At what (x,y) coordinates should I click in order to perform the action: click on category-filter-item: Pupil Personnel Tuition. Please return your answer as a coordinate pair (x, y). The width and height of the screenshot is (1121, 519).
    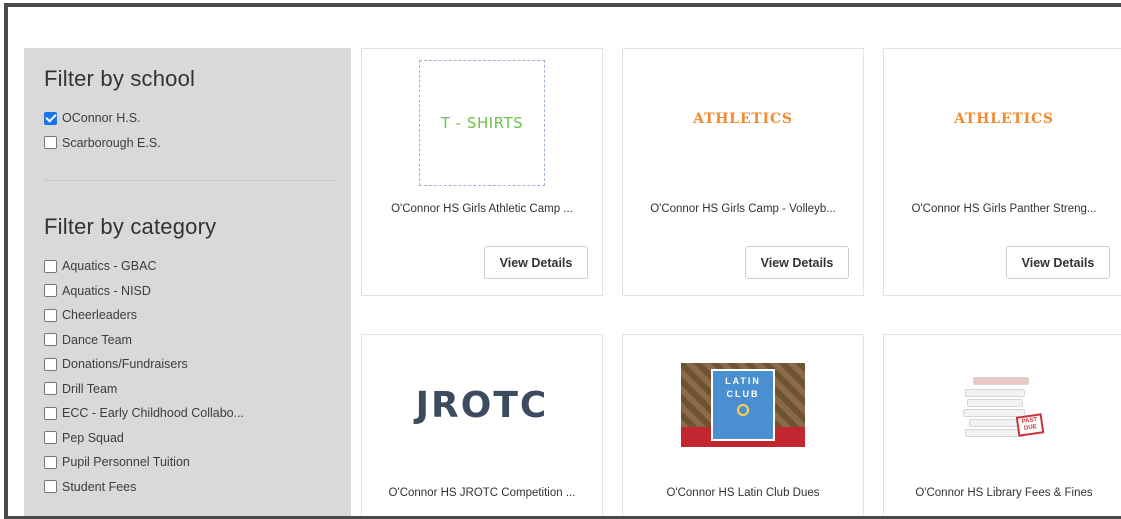
    Looking at the image, I should click on (197, 462).